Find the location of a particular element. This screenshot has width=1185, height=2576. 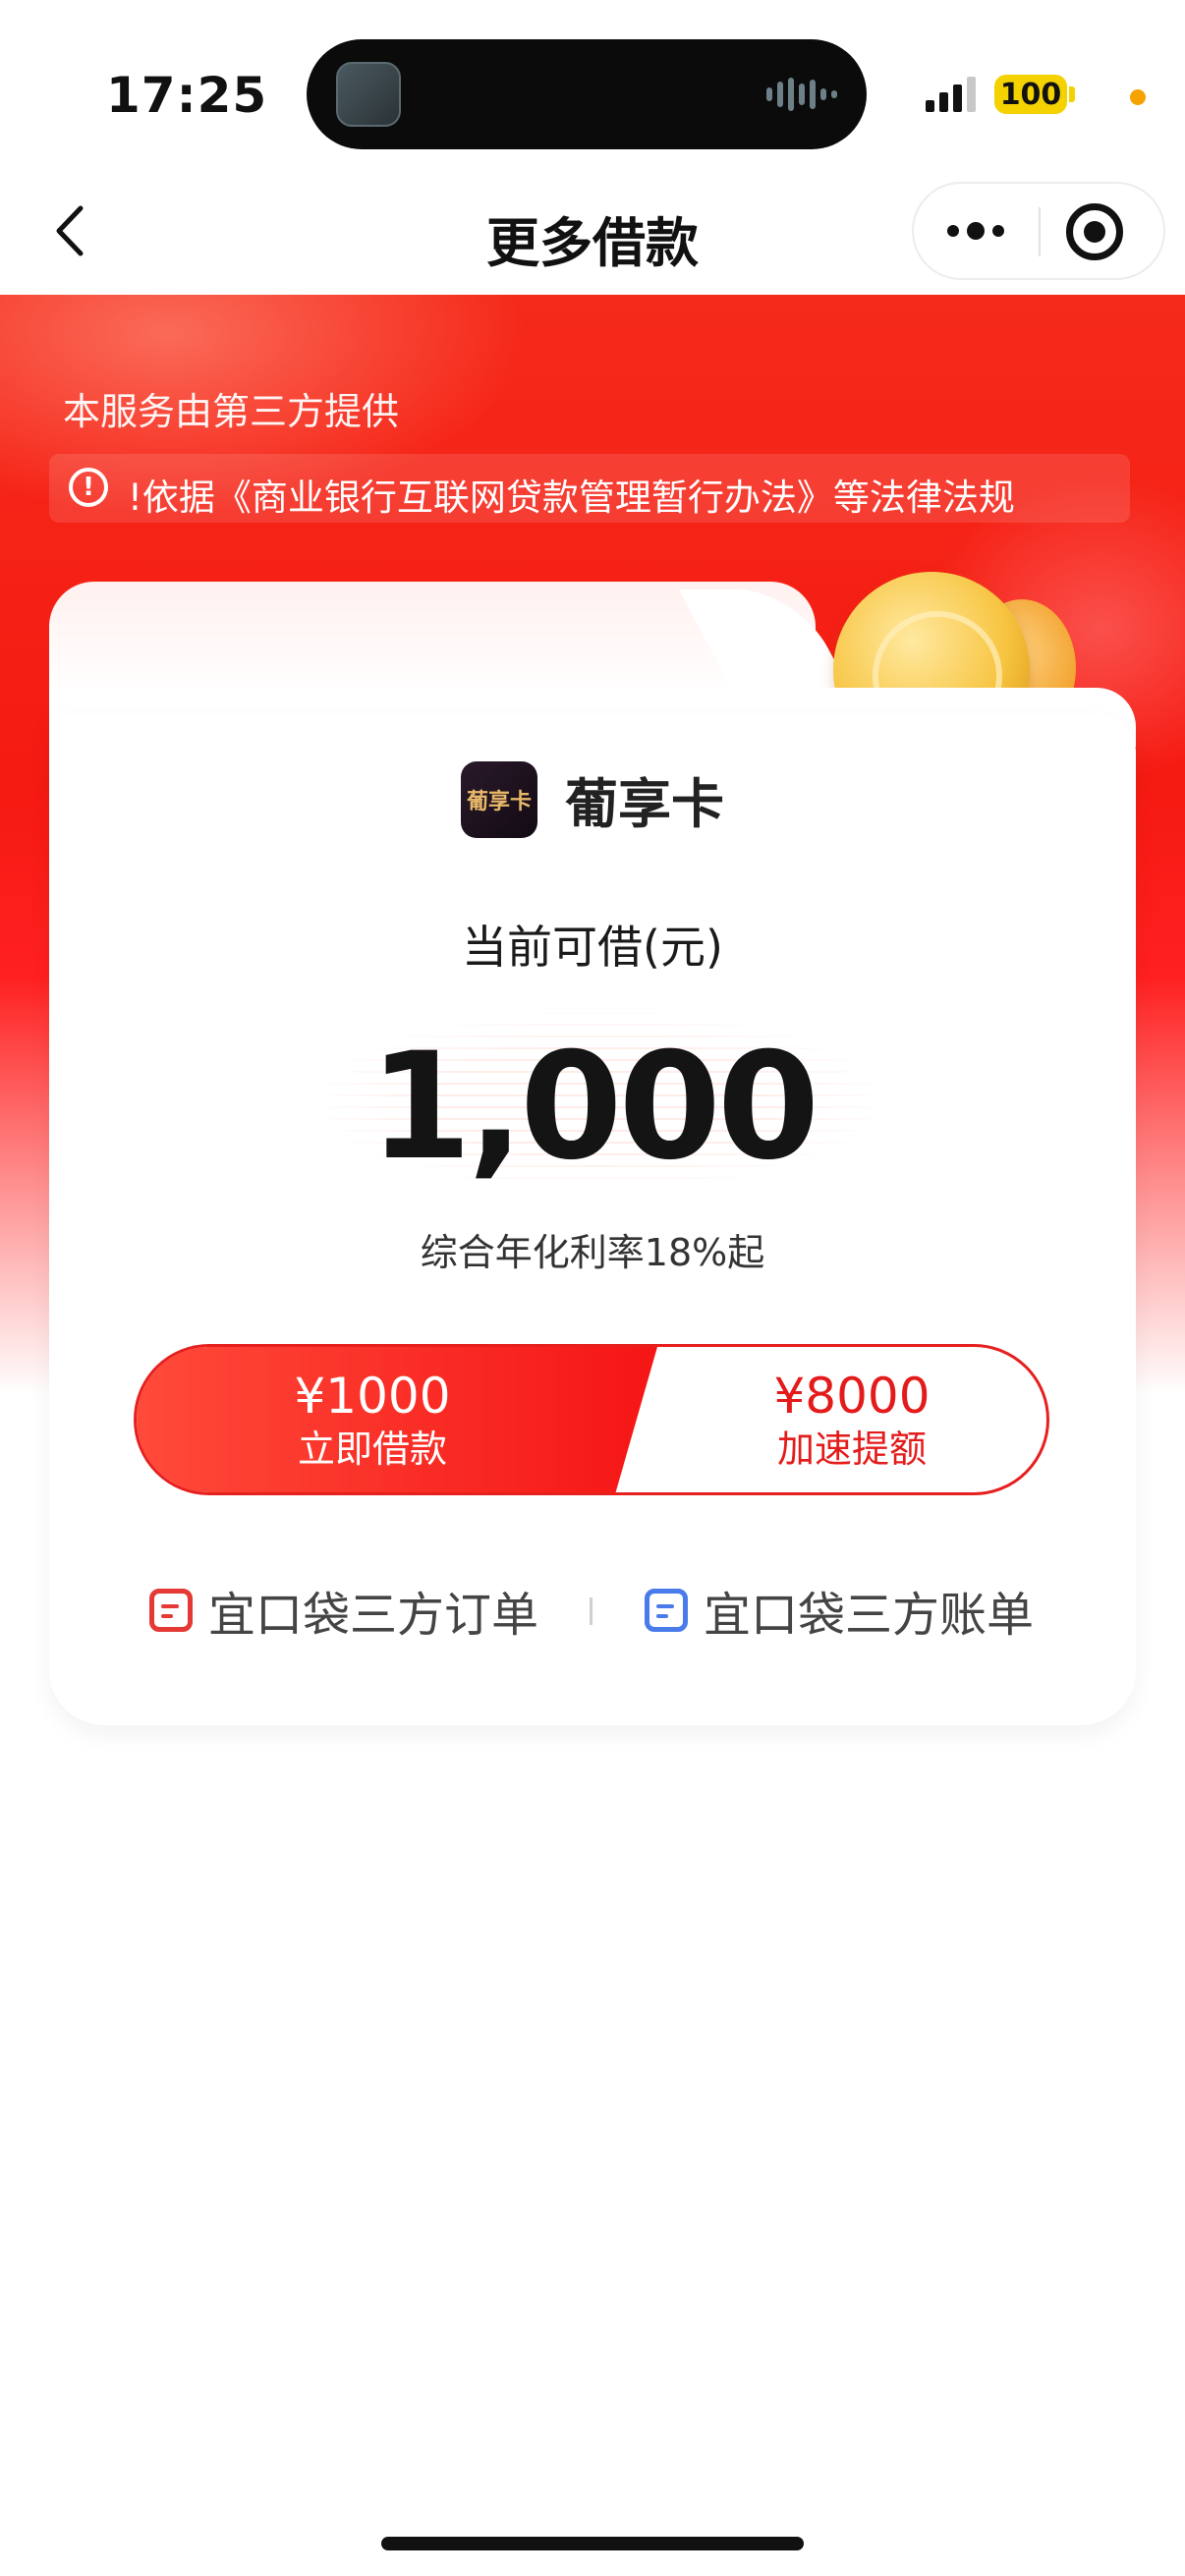

battery-icon: 100 is located at coordinates (1030, 94).